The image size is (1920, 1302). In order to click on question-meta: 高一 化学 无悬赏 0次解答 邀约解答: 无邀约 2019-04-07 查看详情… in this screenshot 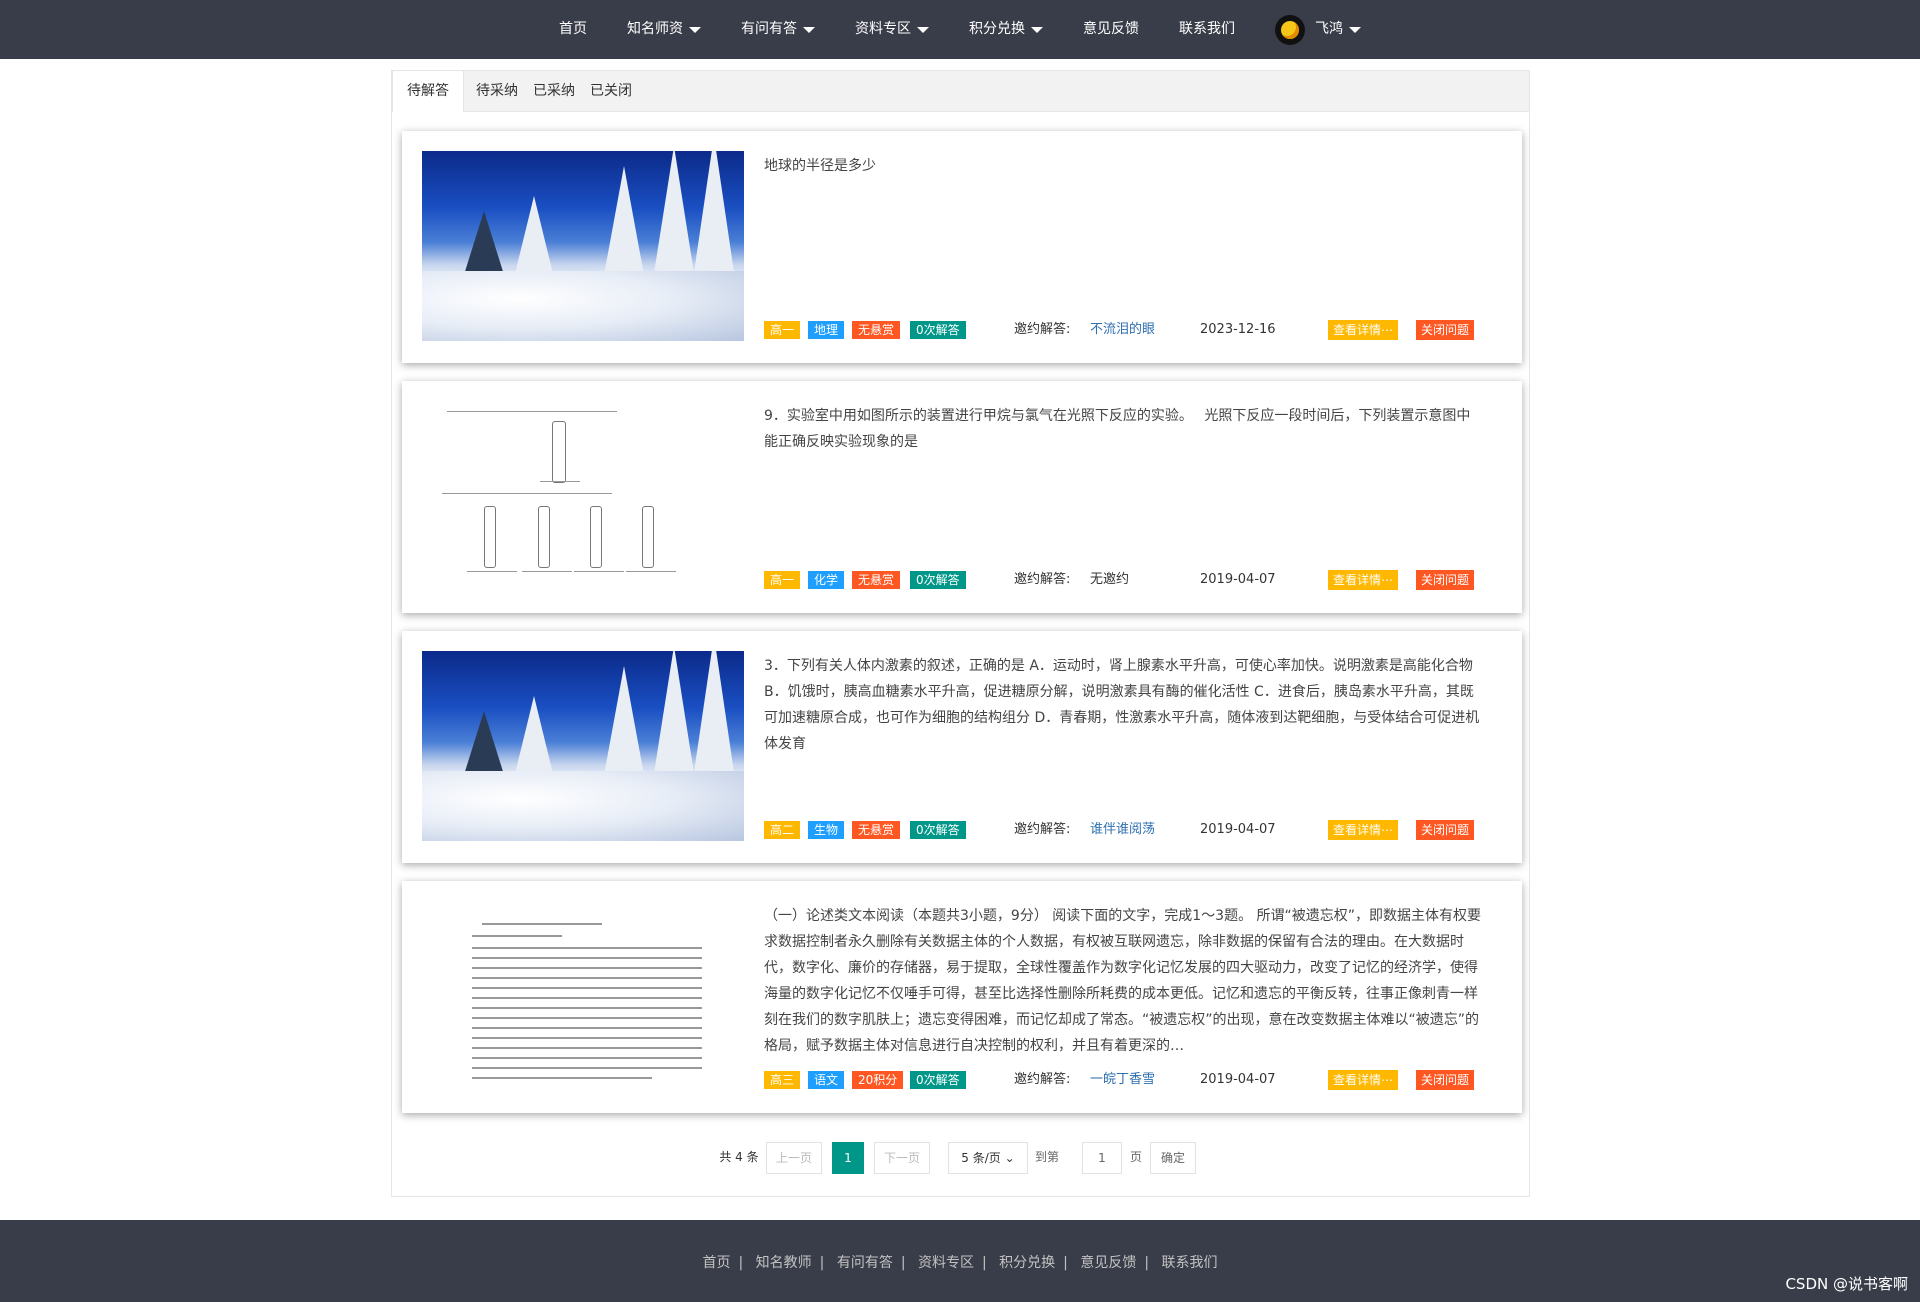, I will do `click(1134, 580)`.